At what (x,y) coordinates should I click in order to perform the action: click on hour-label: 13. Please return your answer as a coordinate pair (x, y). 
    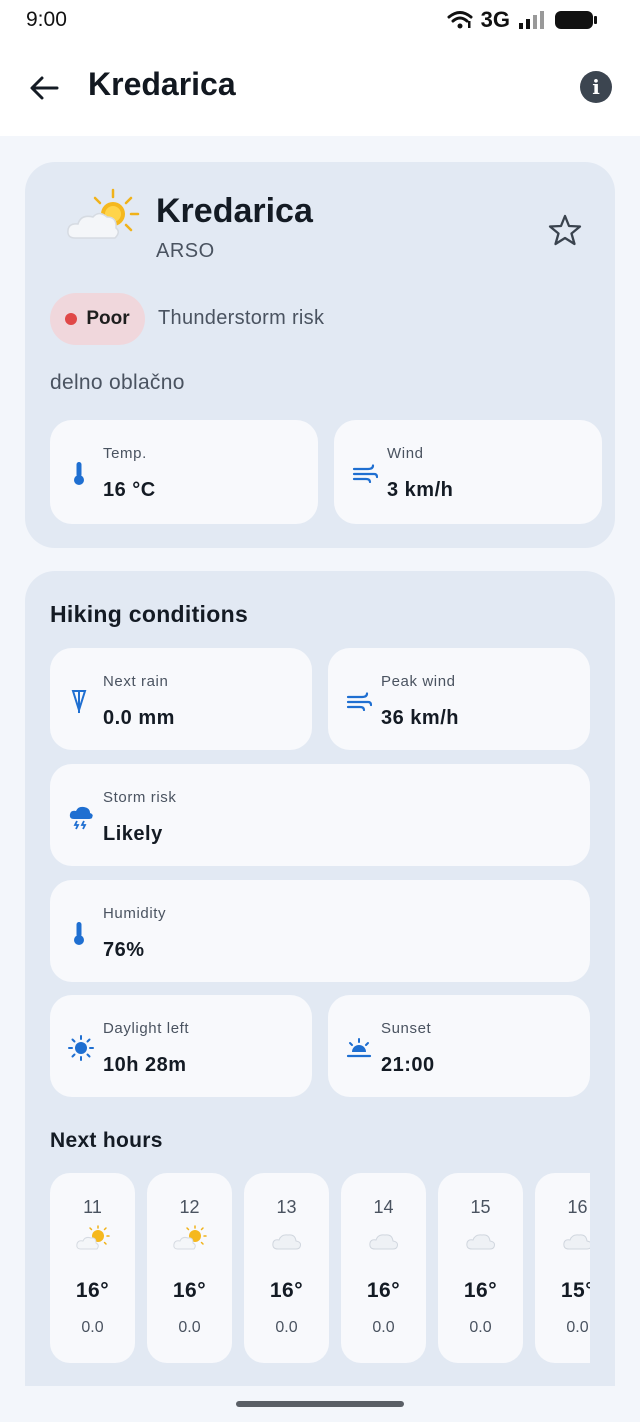
    Looking at the image, I should click on (286, 1207).